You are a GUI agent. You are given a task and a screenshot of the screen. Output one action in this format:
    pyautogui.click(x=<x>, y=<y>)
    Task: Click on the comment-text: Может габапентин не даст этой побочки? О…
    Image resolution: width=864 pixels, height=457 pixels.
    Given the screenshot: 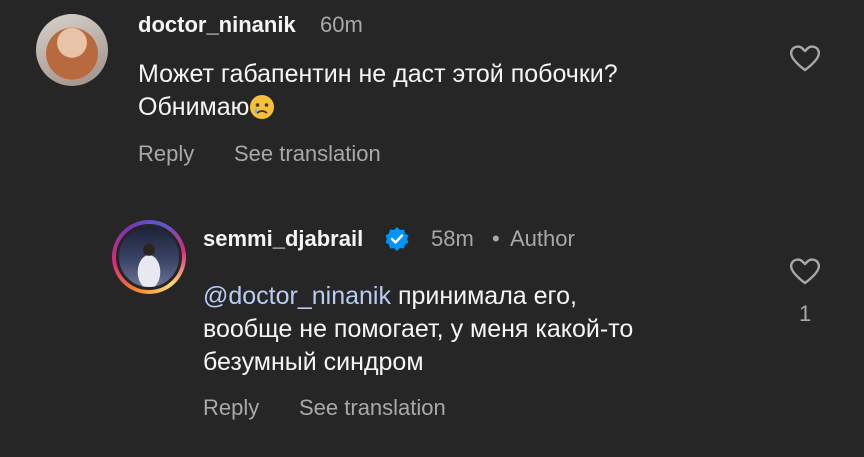 What is the action you would take?
    pyautogui.click(x=458, y=91)
    